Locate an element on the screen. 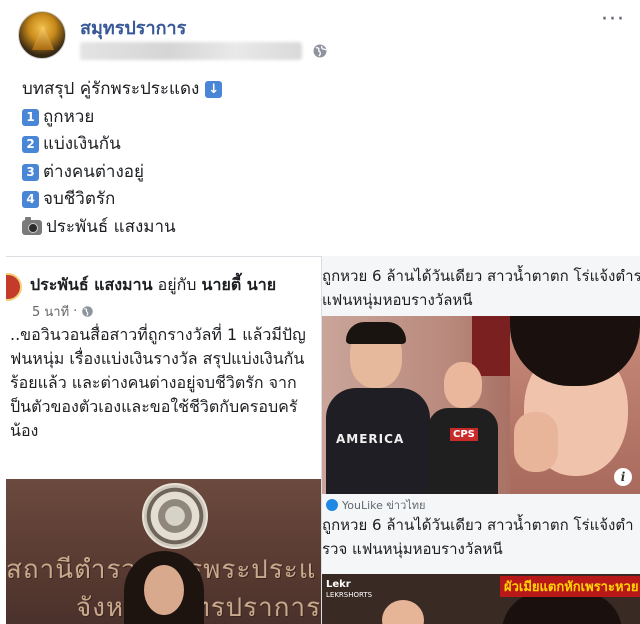 The width and height of the screenshot is (640, 624). caption-summary: บทสรุป คู่รักพระประแดง is located at coordinates (111, 89).